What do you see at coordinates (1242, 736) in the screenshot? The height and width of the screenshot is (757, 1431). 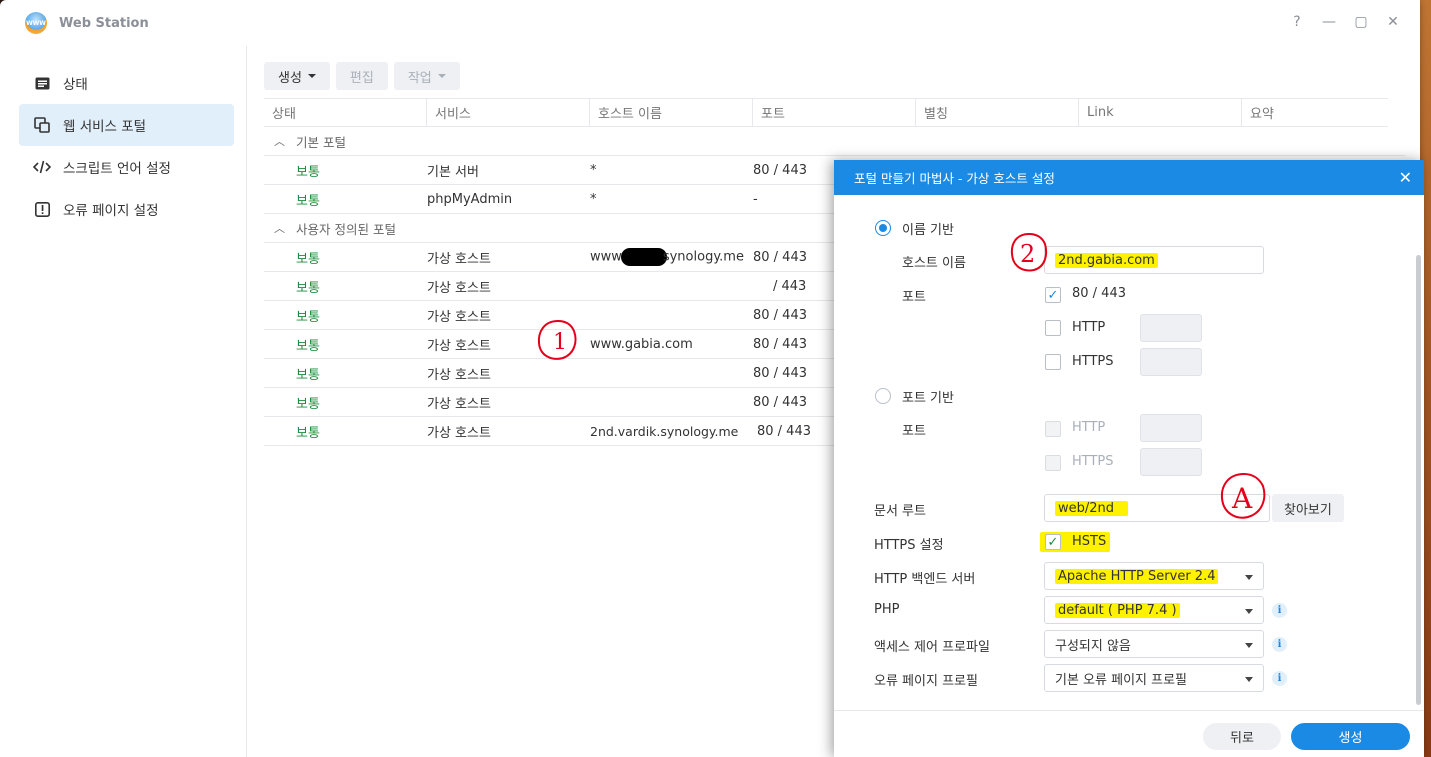 I see `back-button: 뒤로` at bounding box center [1242, 736].